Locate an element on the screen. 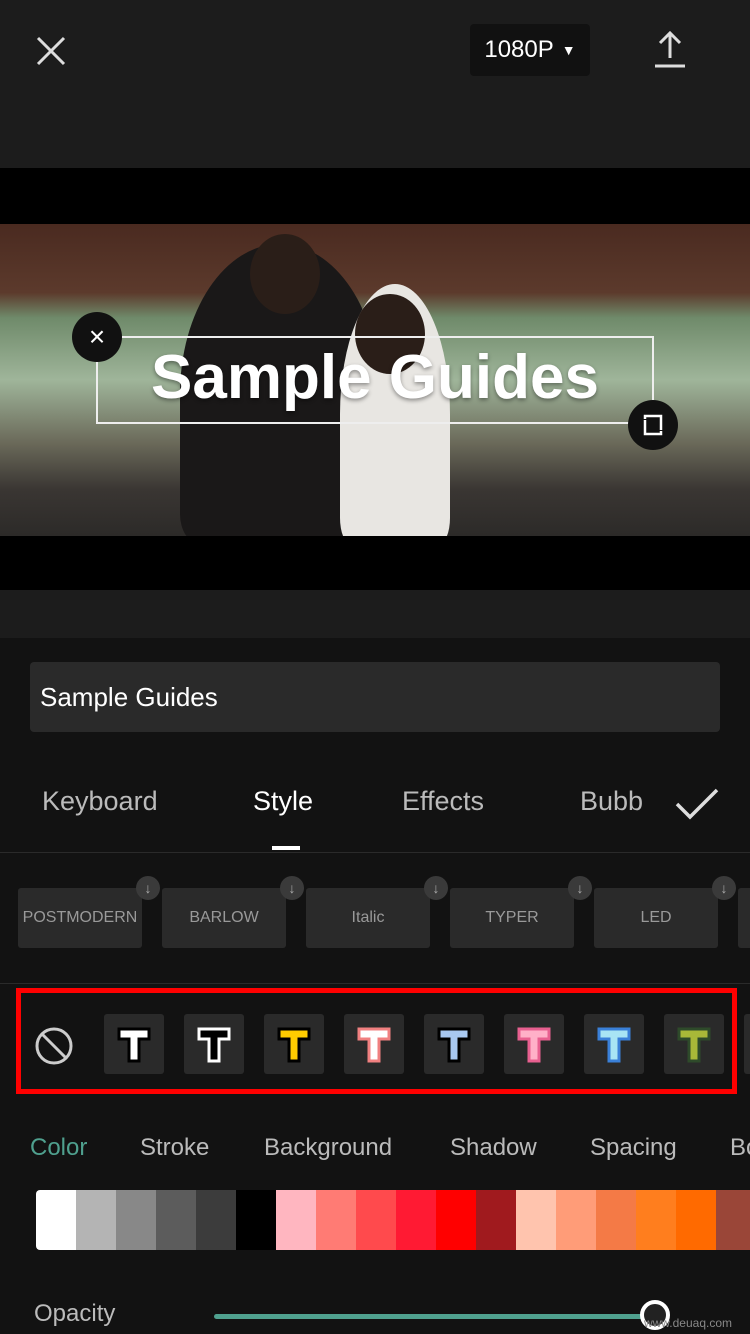 This screenshot has height=1334, width=750. close-icon is located at coordinates (51, 51).